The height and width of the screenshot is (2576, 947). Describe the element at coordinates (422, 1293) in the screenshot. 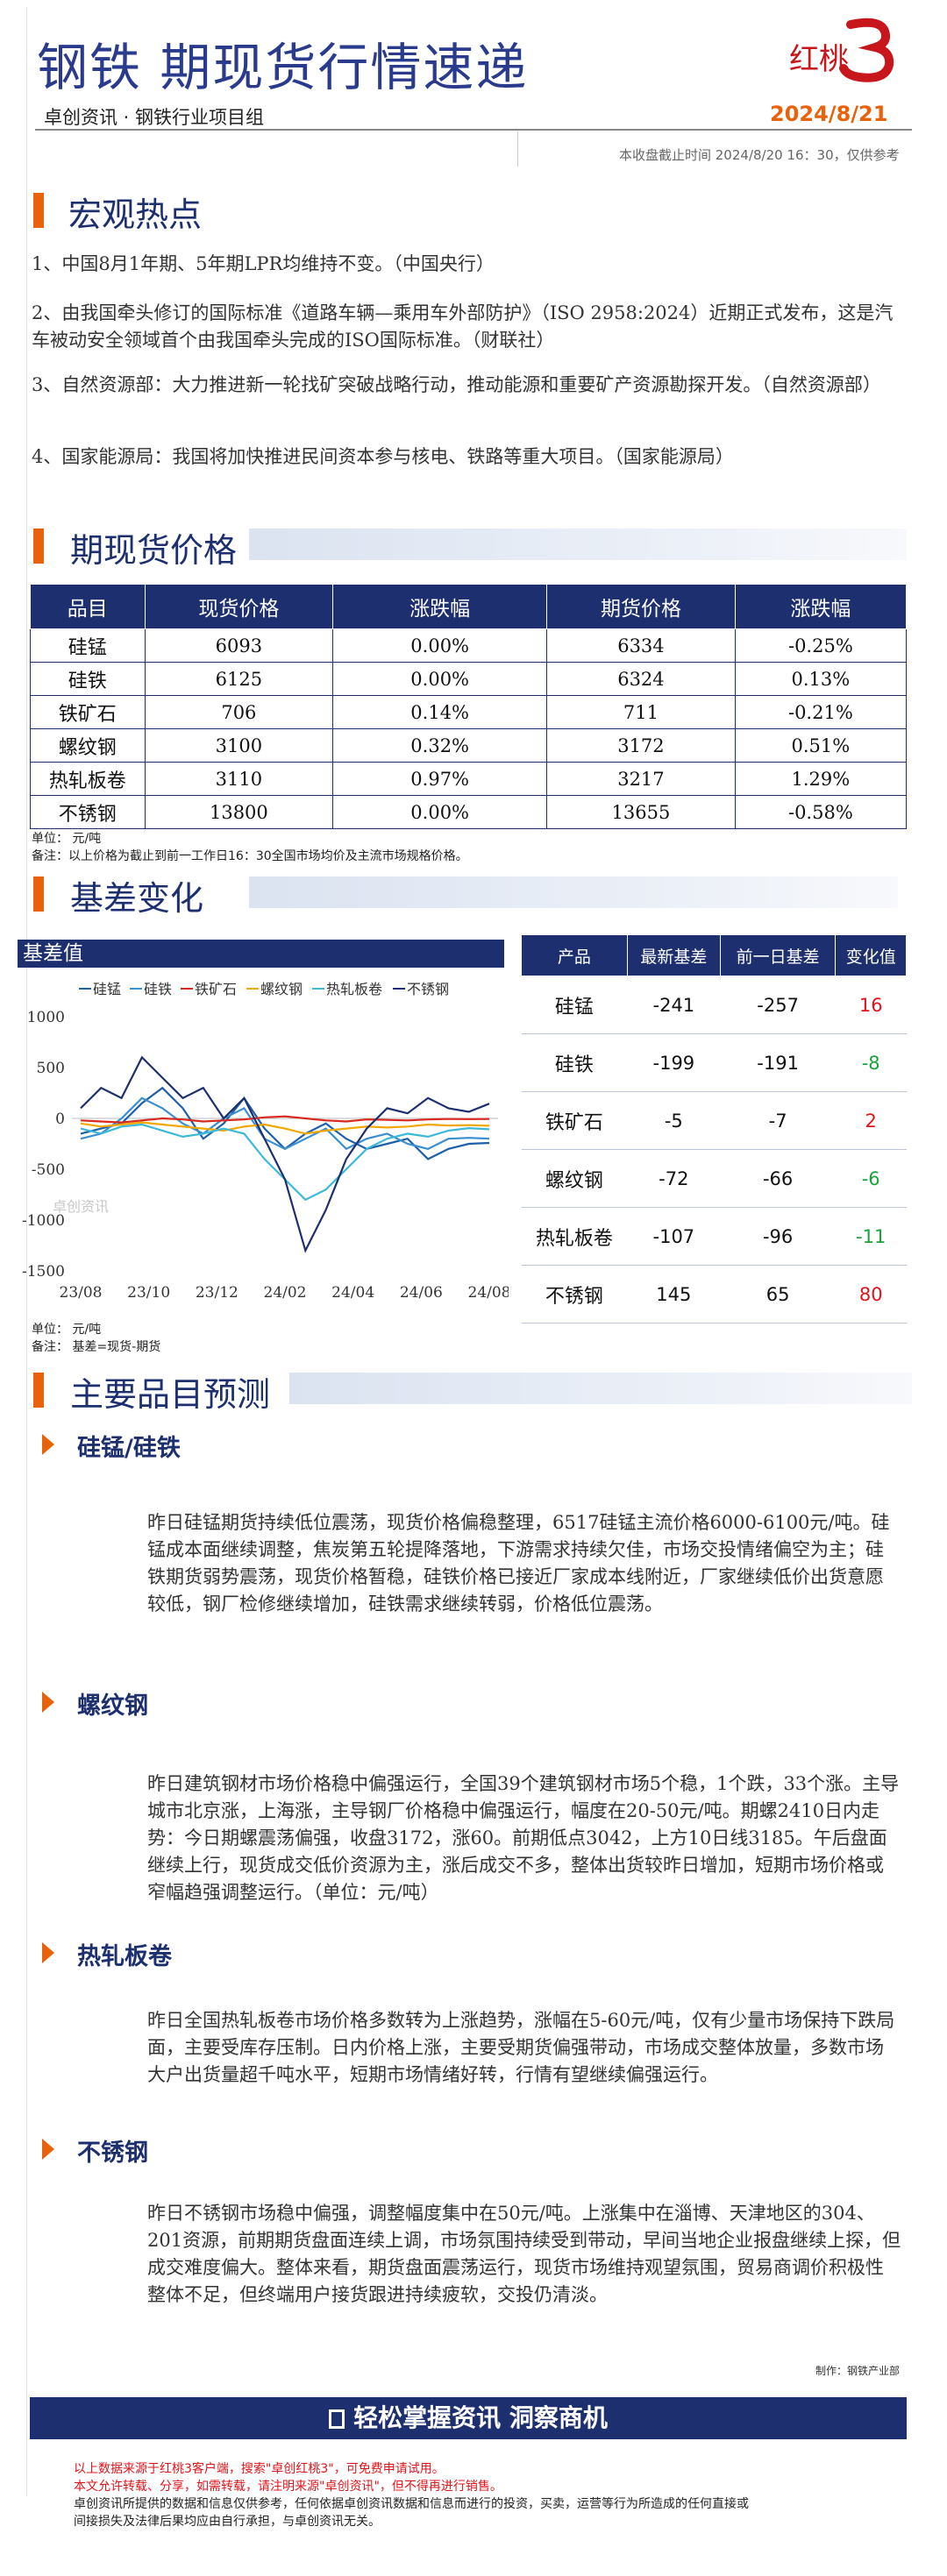

I see `x-tick-label: 24/06` at that location.